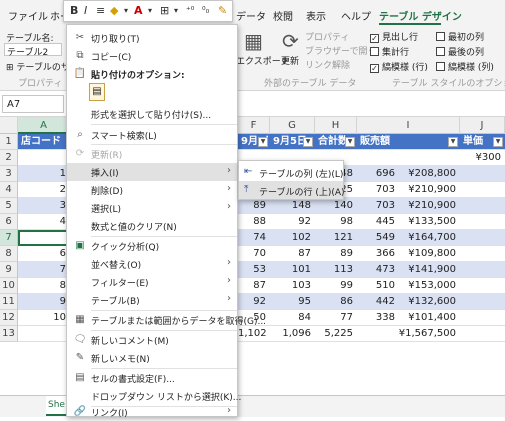 This screenshot has height=421, width=505. What do you see at coordinates (259, 301) in the screenshot?
I see `sep4-cell: 92` at bounding box center [259, 301].